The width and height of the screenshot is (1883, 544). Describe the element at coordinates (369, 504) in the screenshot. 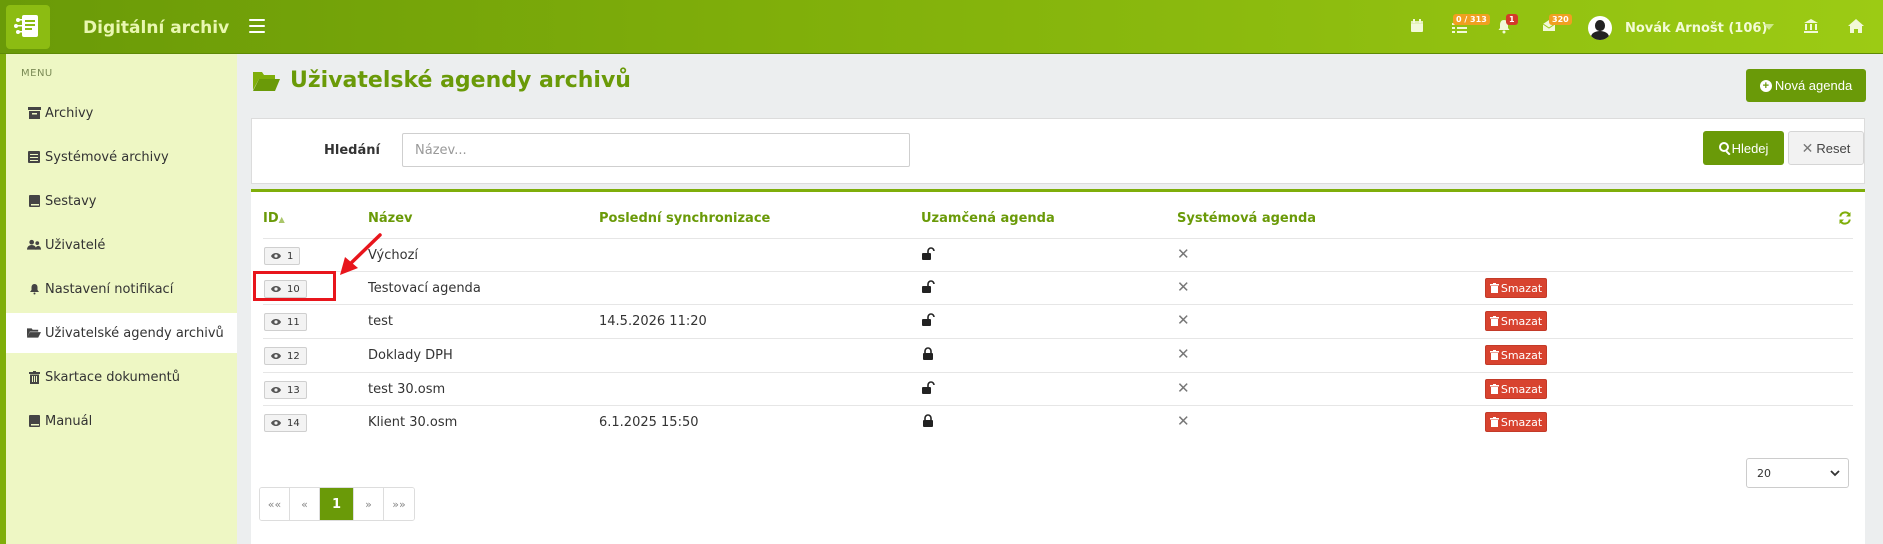

I see `page-next-button: »` at that location.